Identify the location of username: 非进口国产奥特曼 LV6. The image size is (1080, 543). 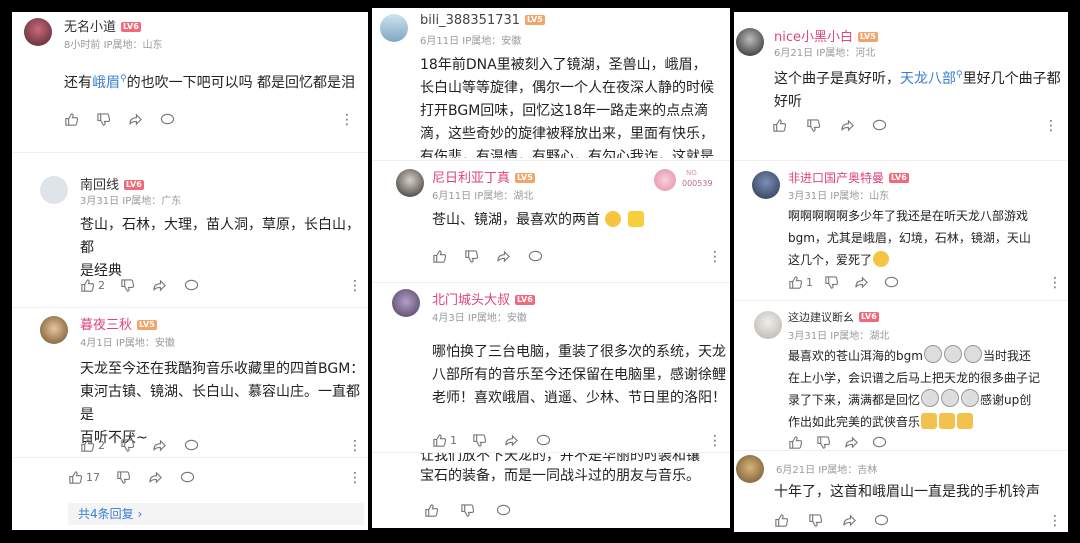
(848, 177).